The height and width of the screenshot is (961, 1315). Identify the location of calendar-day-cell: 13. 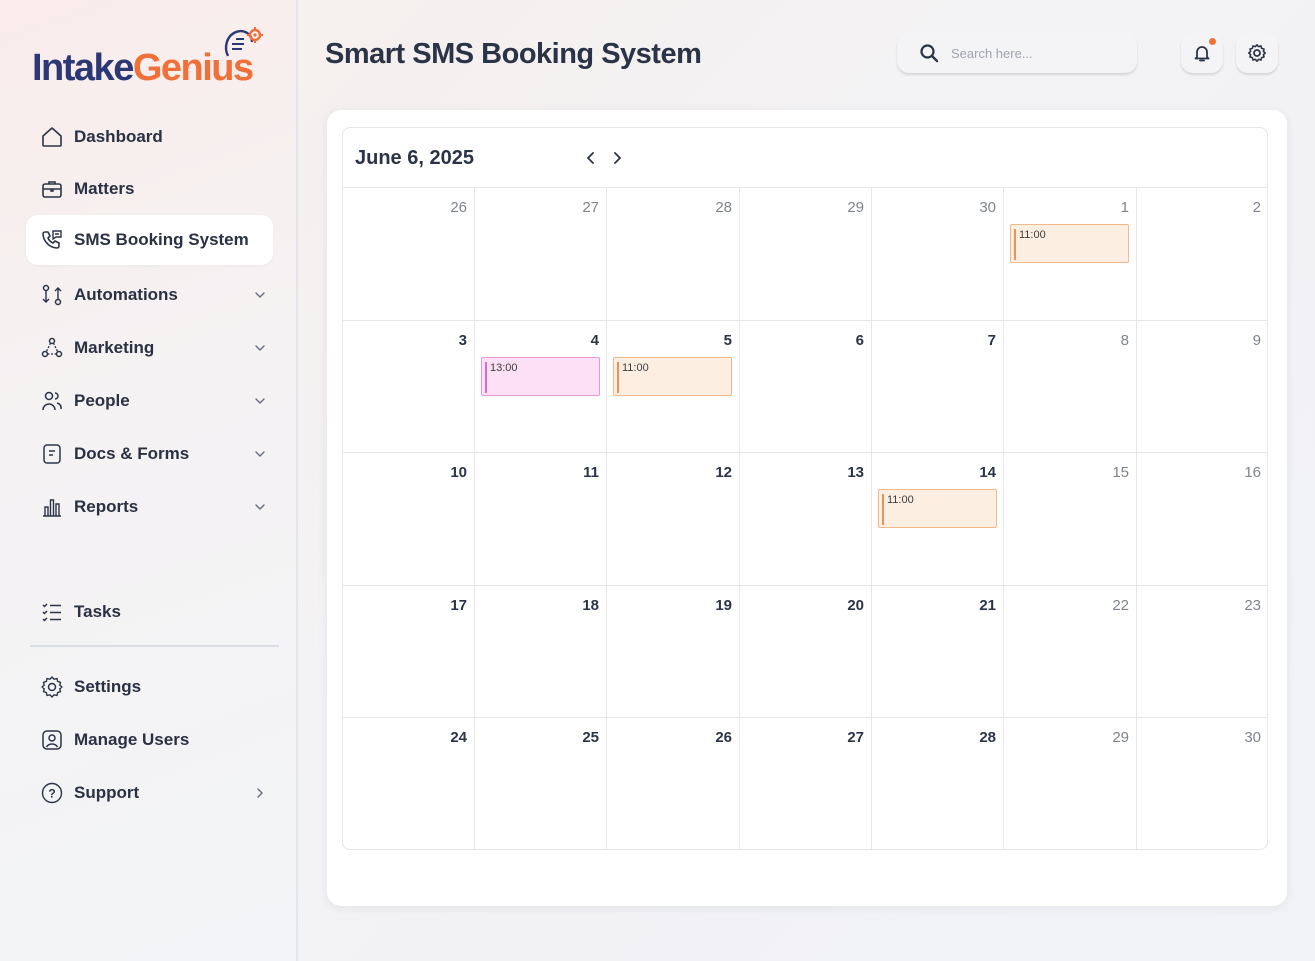
(806, 519).